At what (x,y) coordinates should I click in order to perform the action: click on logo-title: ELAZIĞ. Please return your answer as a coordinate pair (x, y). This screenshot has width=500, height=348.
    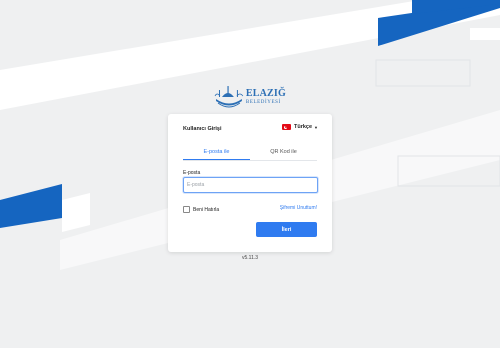
    Looking at the image, I should click on (265, 93).